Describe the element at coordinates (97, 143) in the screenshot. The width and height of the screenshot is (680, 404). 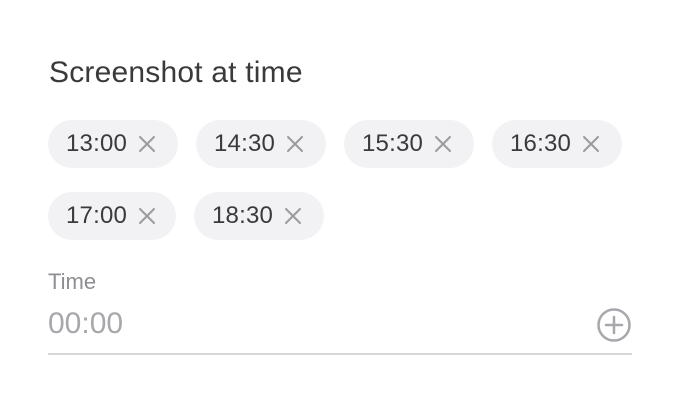
I see `time-chip-label: 13:00` at that location.